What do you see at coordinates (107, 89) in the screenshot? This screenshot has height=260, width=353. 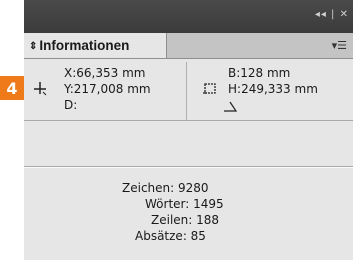 I see `y-value: Y:217,008 mm` at bounding box center [107, 89].